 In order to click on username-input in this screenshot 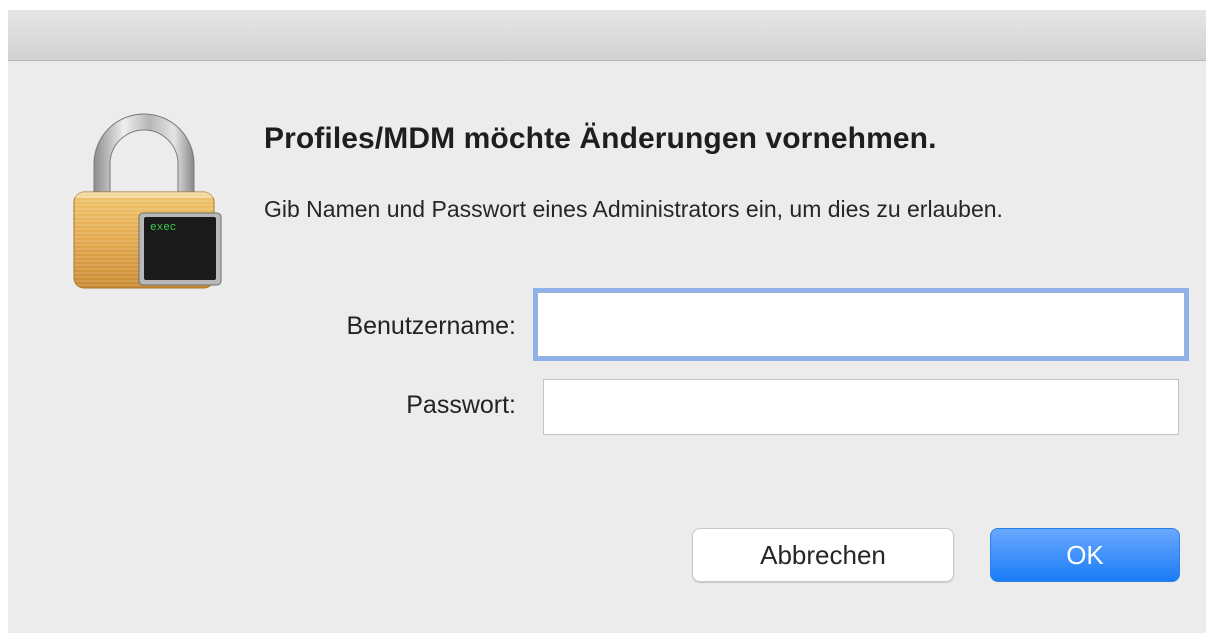, I will do `click(861, 324)`.